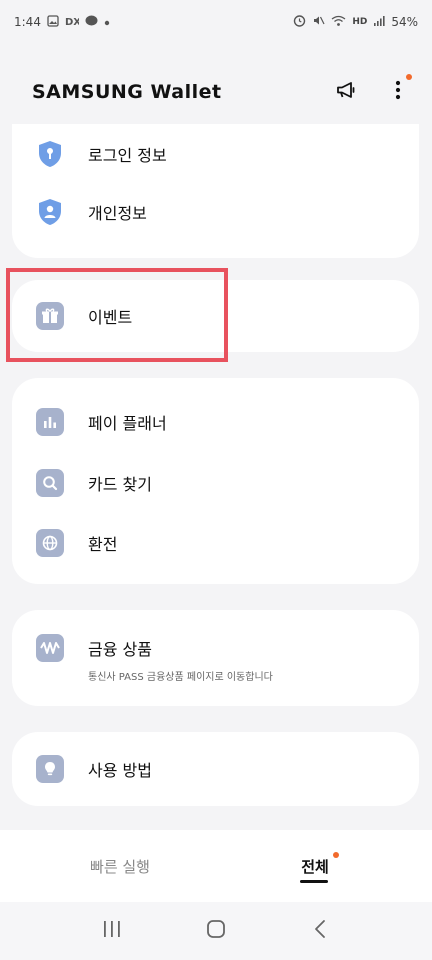 The height and width of the screenshot is (960, 432). I want to click on menu-item-finance-products: 금융 상품 통신사 PASS 금융상품 페이지로 이동합니다, so click(215, 658).